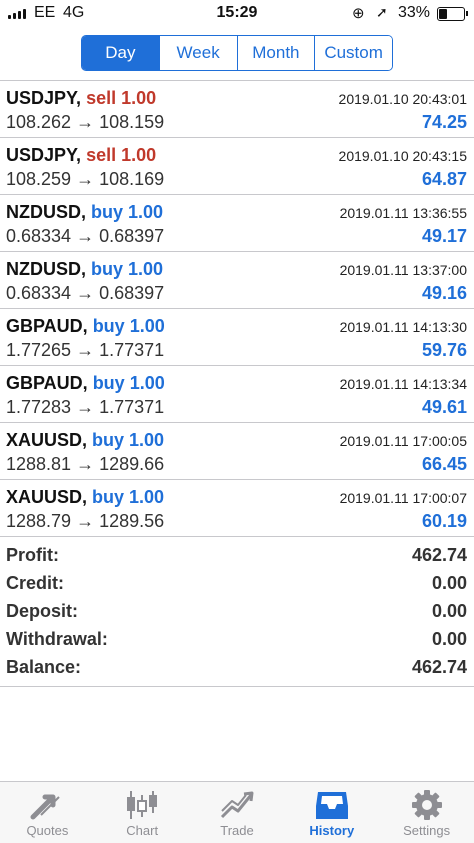 The height and width of the screenshot is (843, 474). I want to click on trade-prices: 108.259 → 108.169, so click(85, 179).